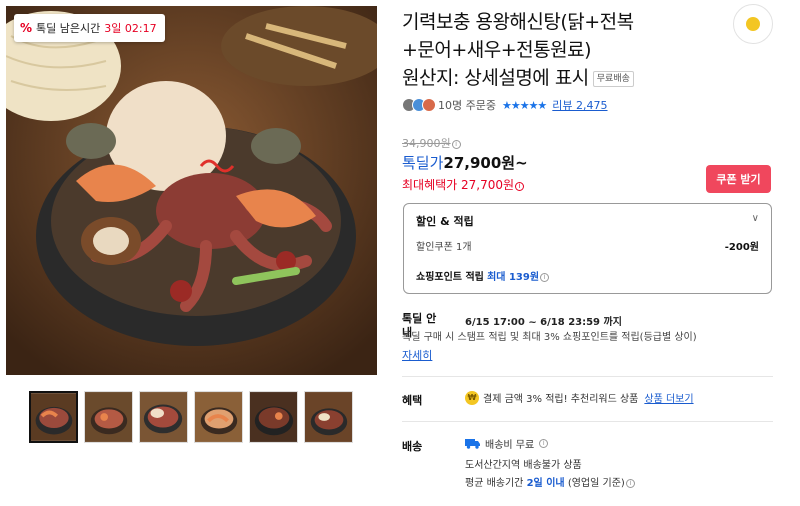 The height and width of the screenshot is (506, 800). I want to click on avg-suffix: (영업일 기준), so click(596, 483).